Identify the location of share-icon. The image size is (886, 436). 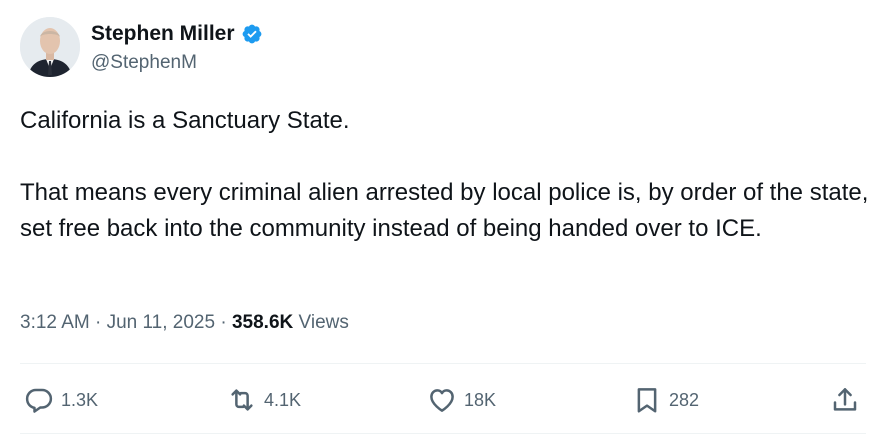
(845, 399).